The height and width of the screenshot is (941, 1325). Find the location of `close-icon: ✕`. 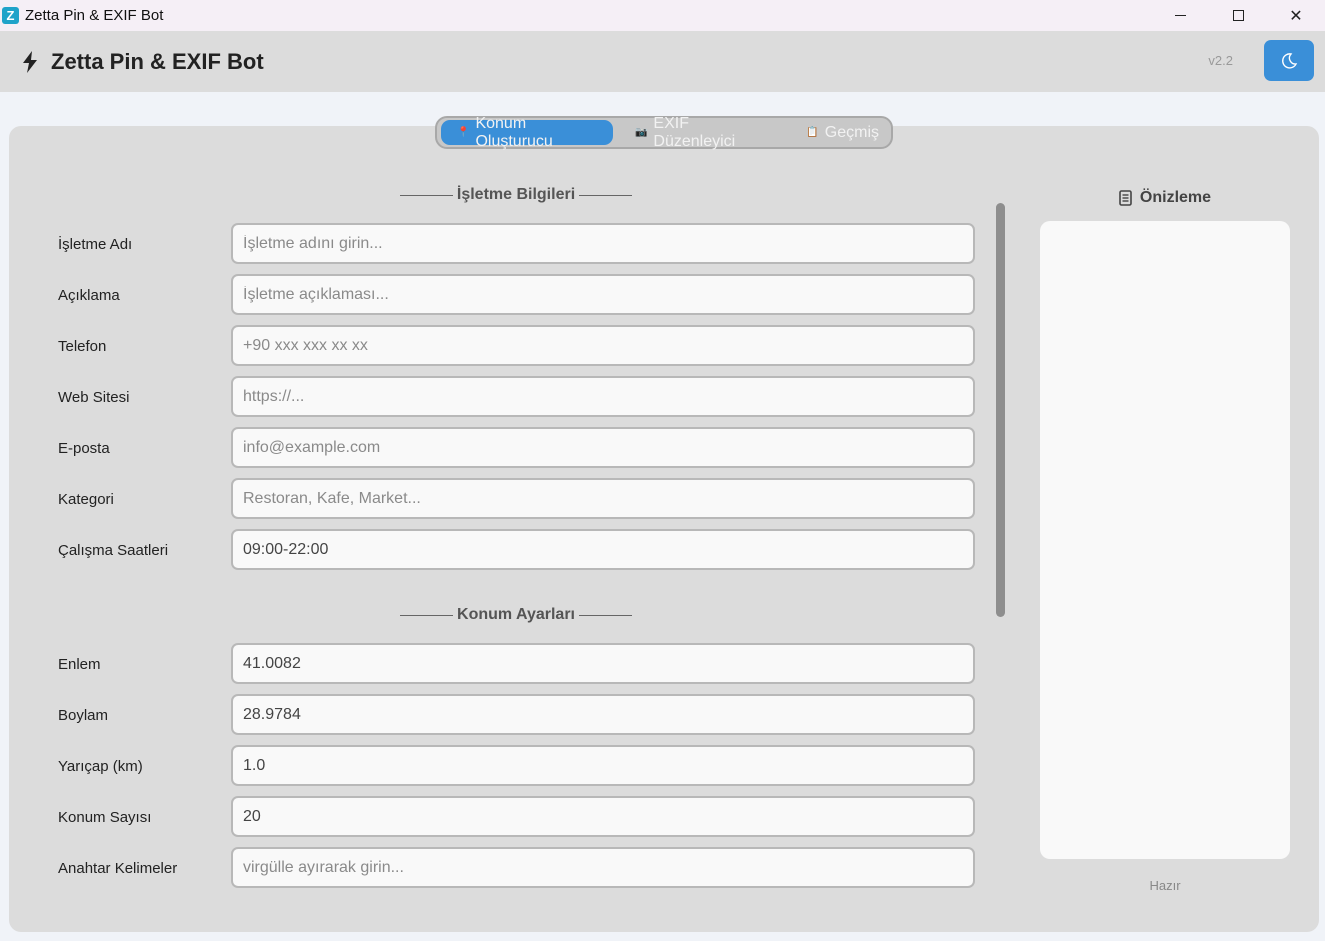

close-icon: ✕ is located at coordinates (1296, 16).